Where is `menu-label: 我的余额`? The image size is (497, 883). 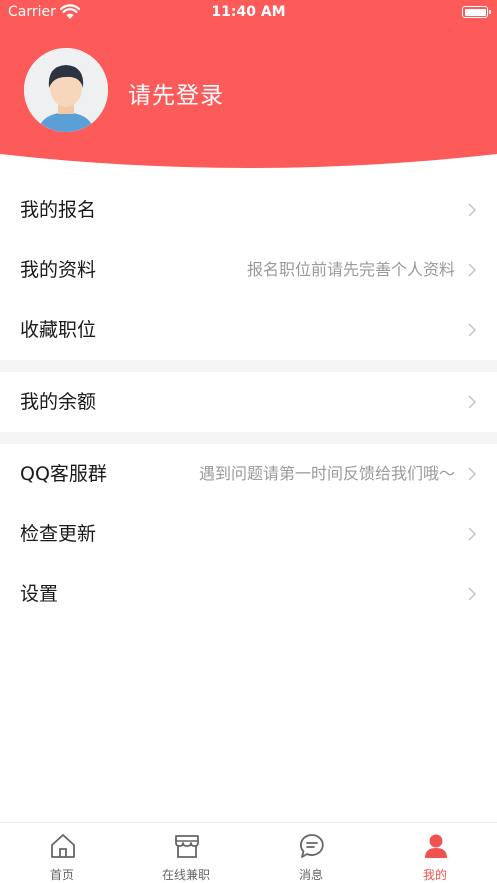 menu-label: 我的余额 is located at coordinates (58, 402).